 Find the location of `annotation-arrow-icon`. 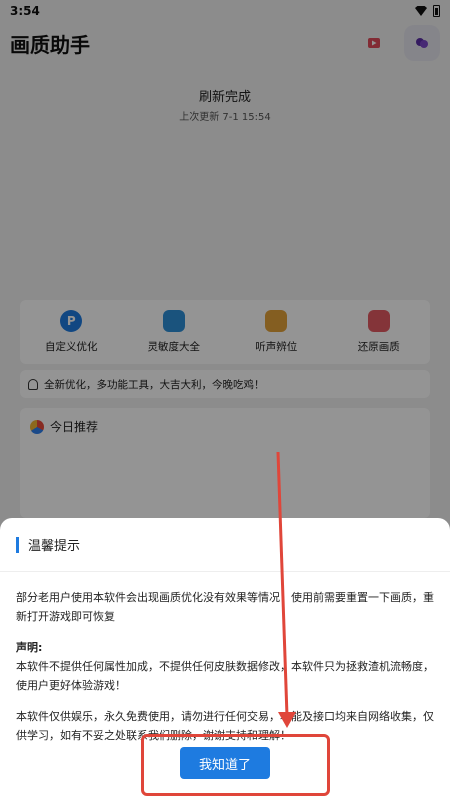

annotation-arrow-icon is located at coordinates (286, 589).